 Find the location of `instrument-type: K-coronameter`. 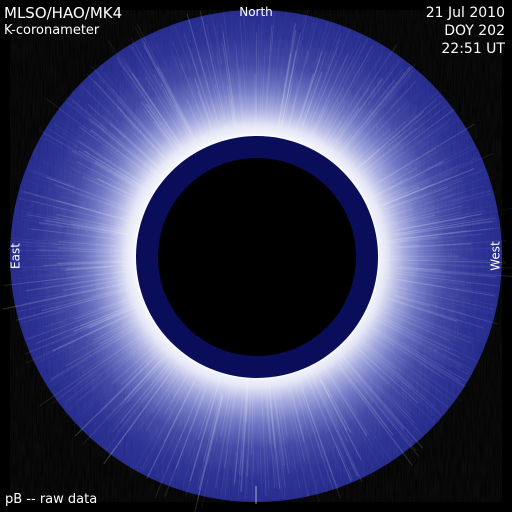

instrument-type: K-coronameter is located at coordinates (52, 30).